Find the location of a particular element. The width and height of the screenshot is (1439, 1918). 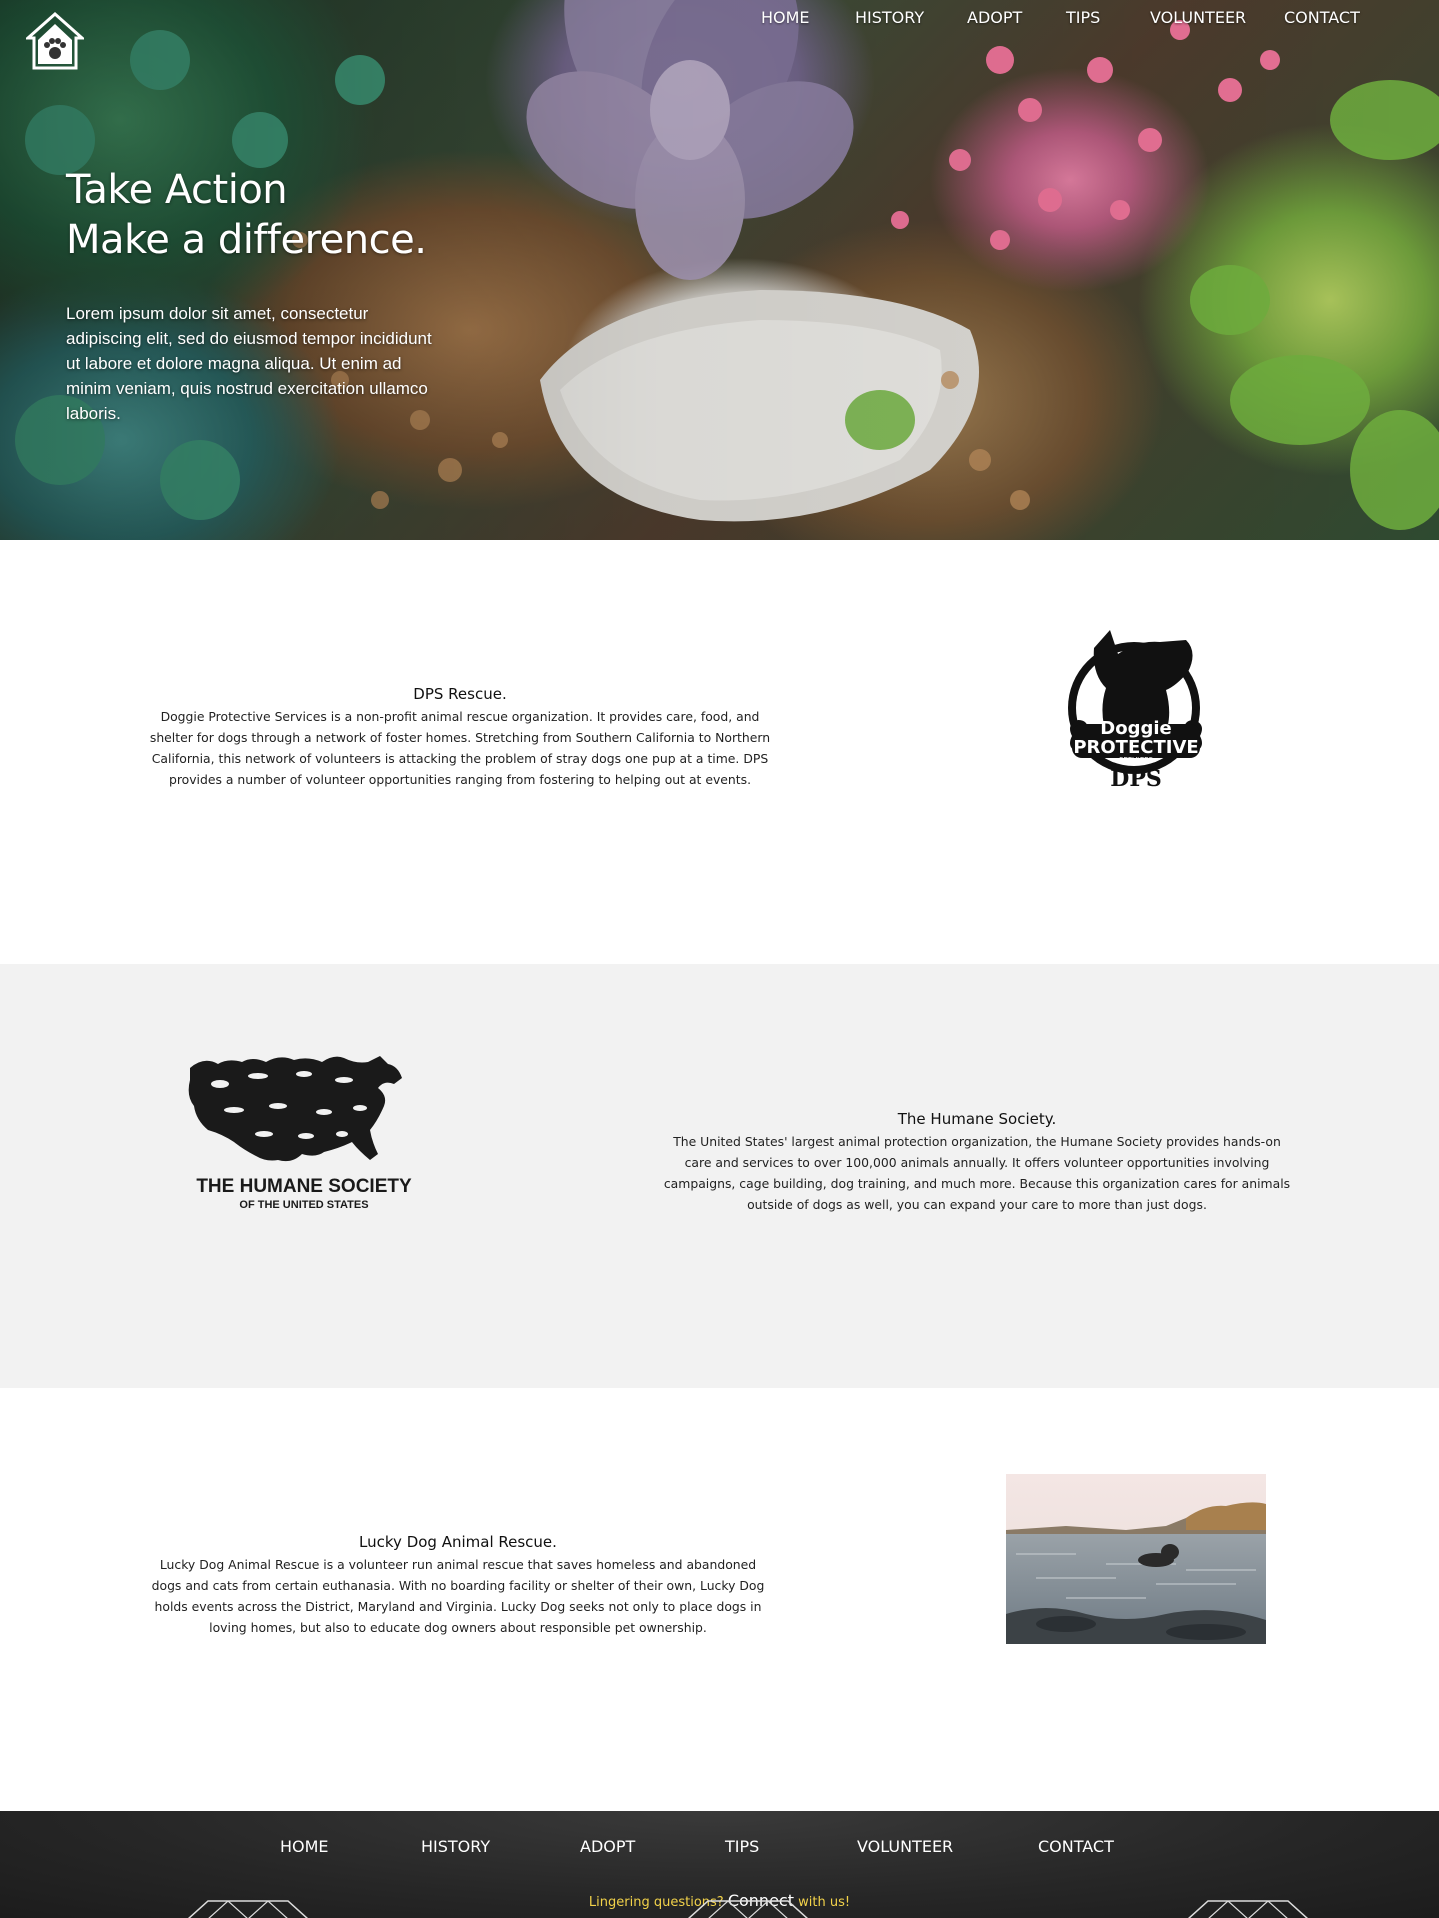

org-title: Lucky Dog Animal Rescue. is located at coordinates (458, 1542).